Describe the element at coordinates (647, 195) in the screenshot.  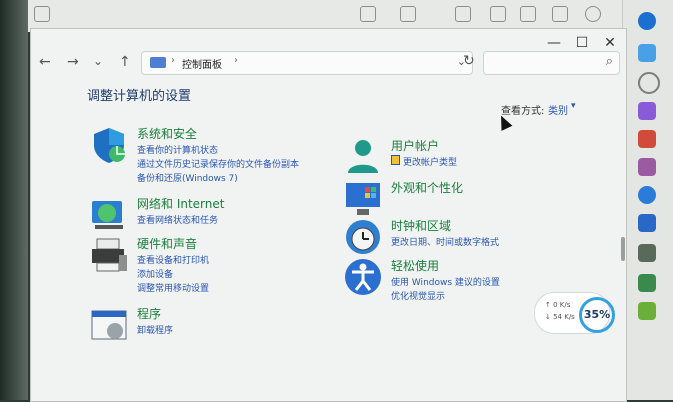
I see `circle-icon` at that location.